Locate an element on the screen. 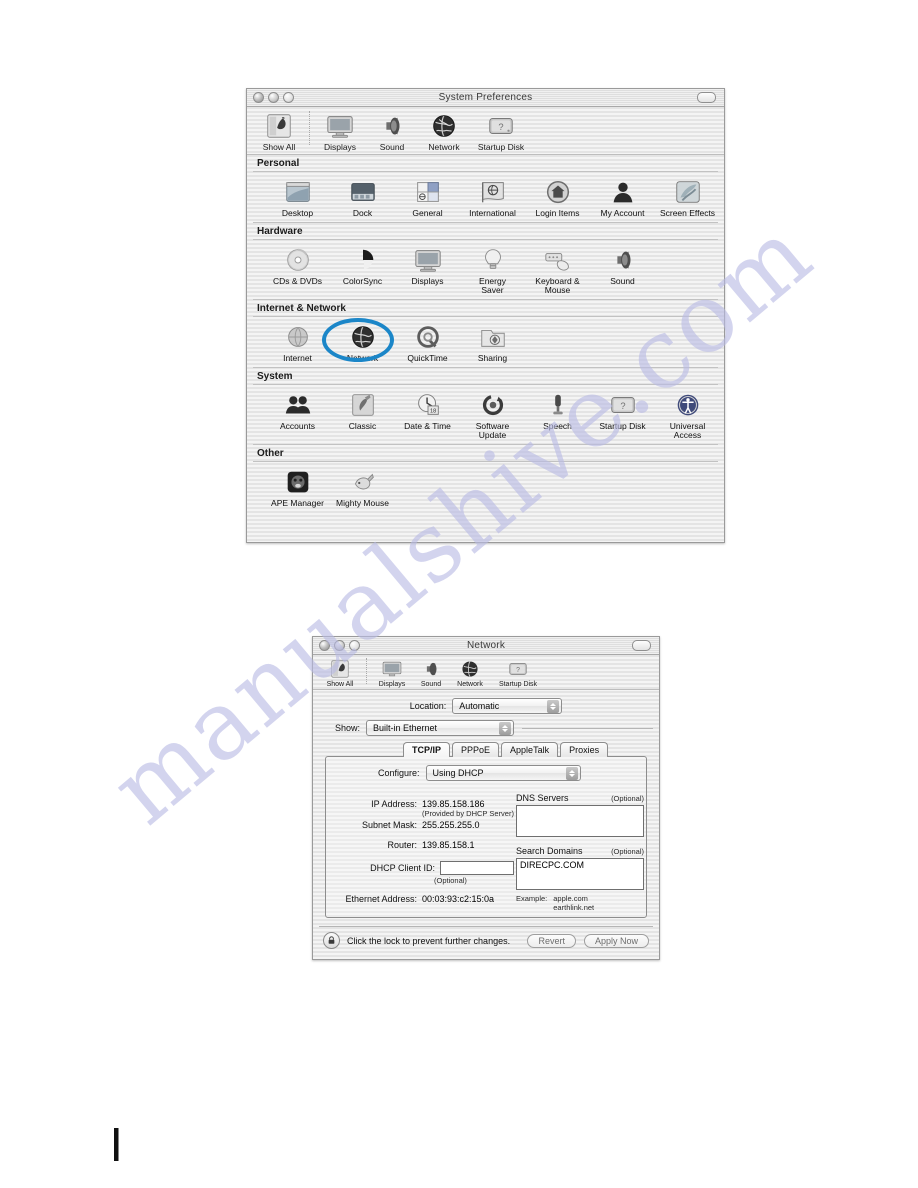  example-row: Example: apple.com earthlink.net is located at coordinates (580, 903).